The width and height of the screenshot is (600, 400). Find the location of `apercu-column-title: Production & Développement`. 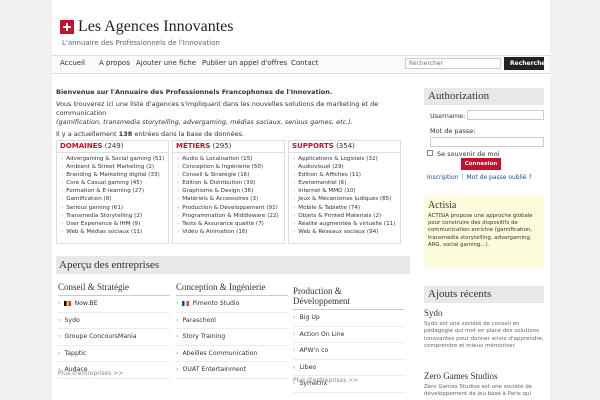

apercu-column-title: Production & Développement is located at coordinates (349, 298).